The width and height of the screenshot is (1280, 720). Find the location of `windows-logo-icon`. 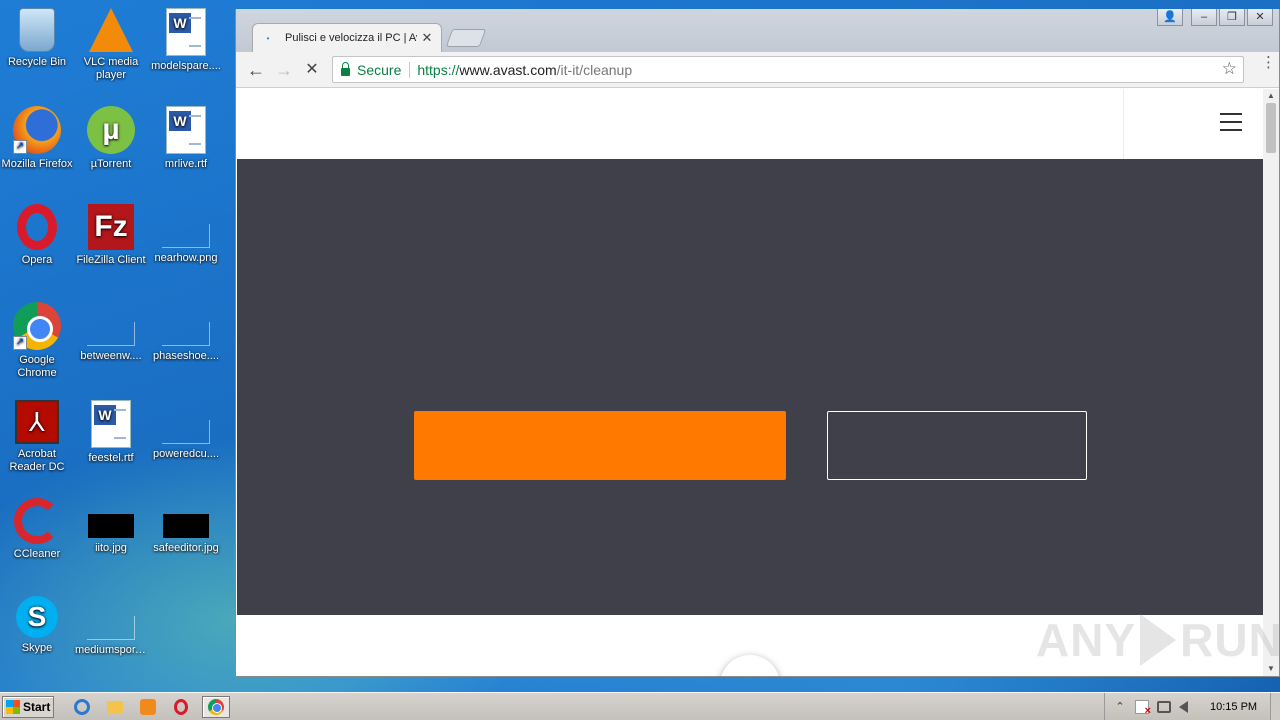

windows-logo-icon is located at coordinates (13, 706).